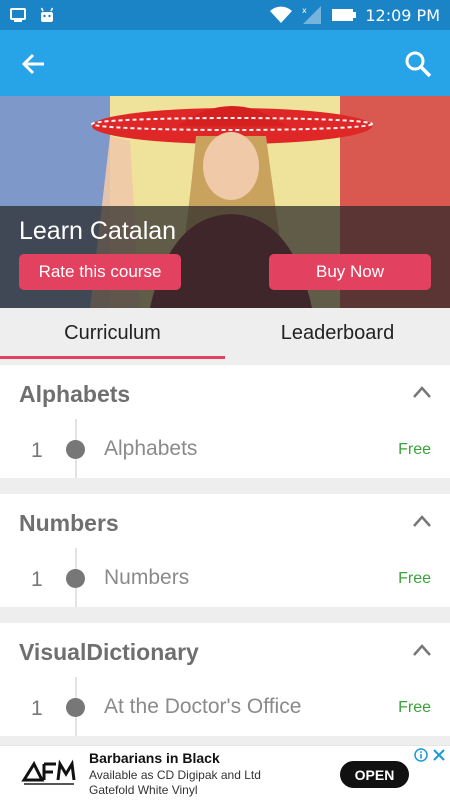 The height and width of the screenshot is (800, 450). I want to click on status-time: 12:09 PM, so click(402, 15).